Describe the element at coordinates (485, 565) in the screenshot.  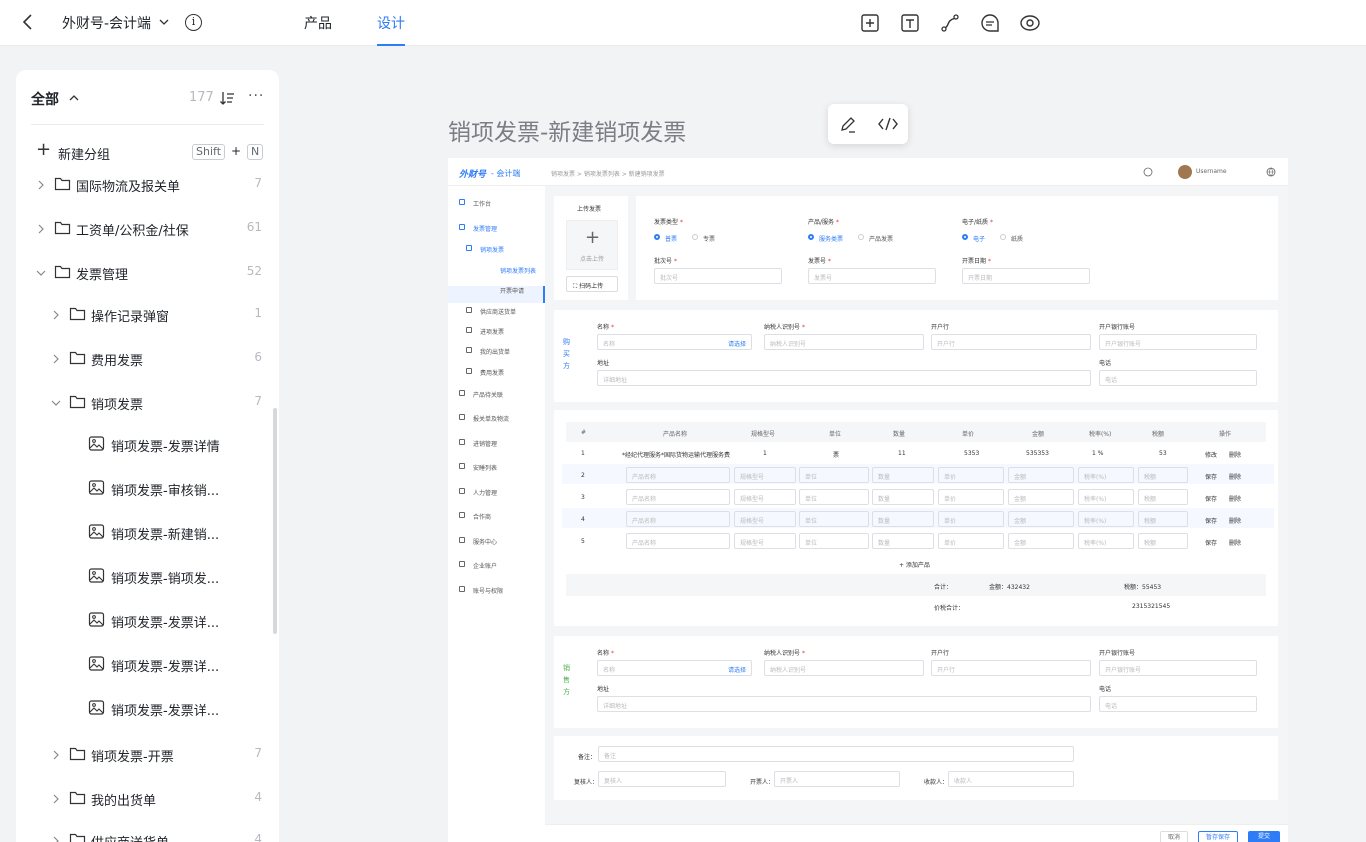
I see `frame-nav-item: 企业账户` at that location.